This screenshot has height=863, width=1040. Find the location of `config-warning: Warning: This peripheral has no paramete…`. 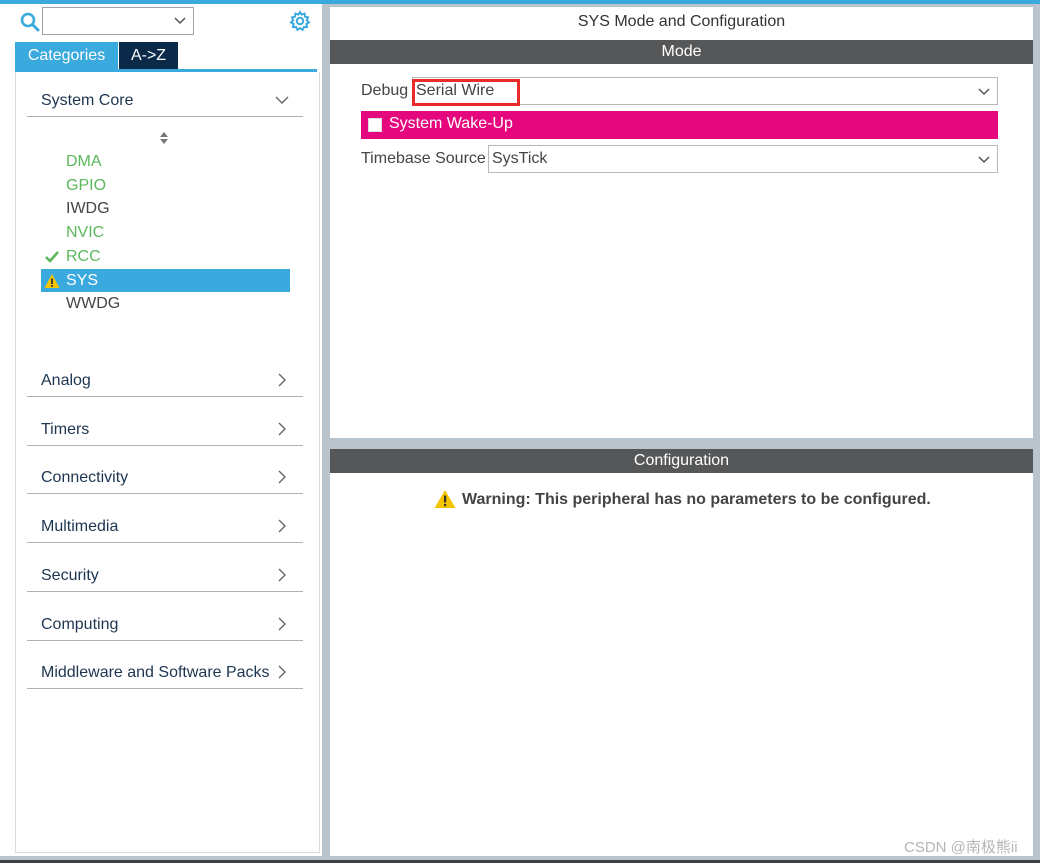

config-warning: Warning: This peripheral has no paramete… is located at coordinates (694, 500).